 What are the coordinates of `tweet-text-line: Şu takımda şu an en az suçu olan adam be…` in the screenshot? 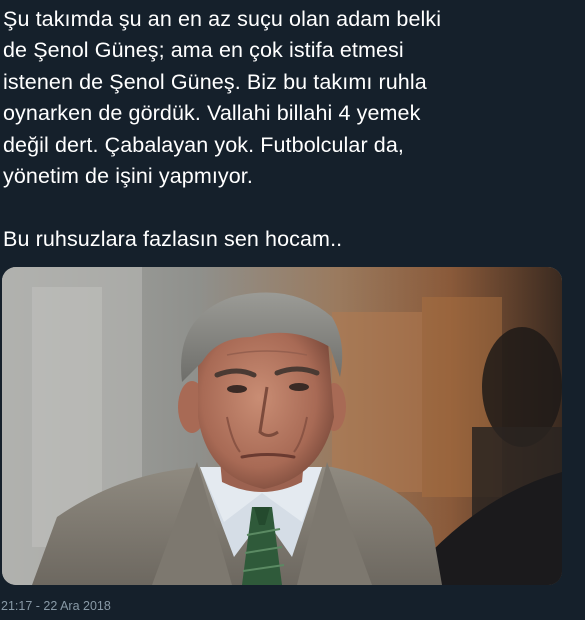 It's located at (222, 19).